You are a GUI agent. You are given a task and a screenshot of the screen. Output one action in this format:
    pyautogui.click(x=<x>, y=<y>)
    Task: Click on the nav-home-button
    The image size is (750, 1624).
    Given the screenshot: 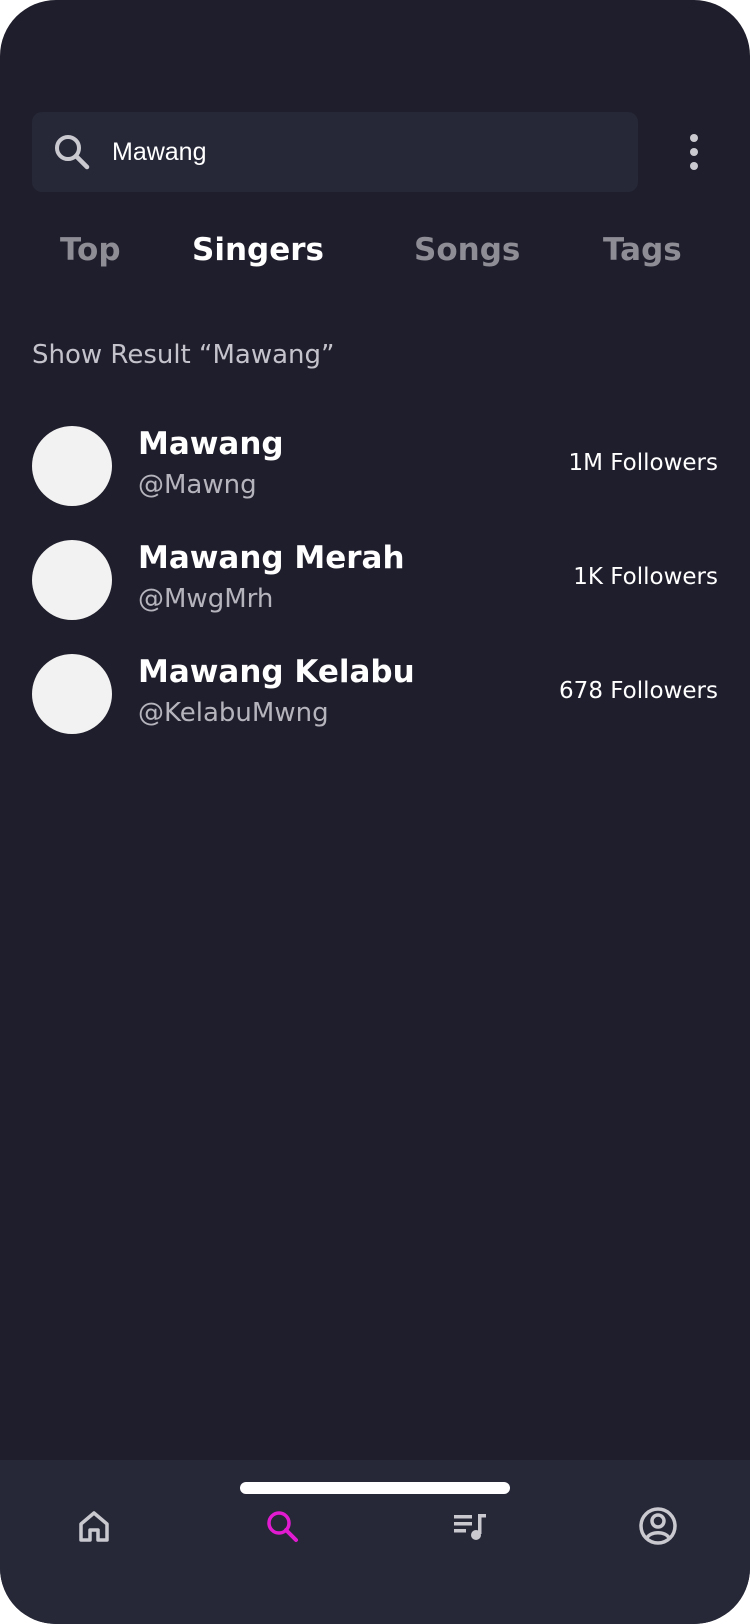 What is the action you would take?
    pyautogui.click(x=94, y=1528)
    